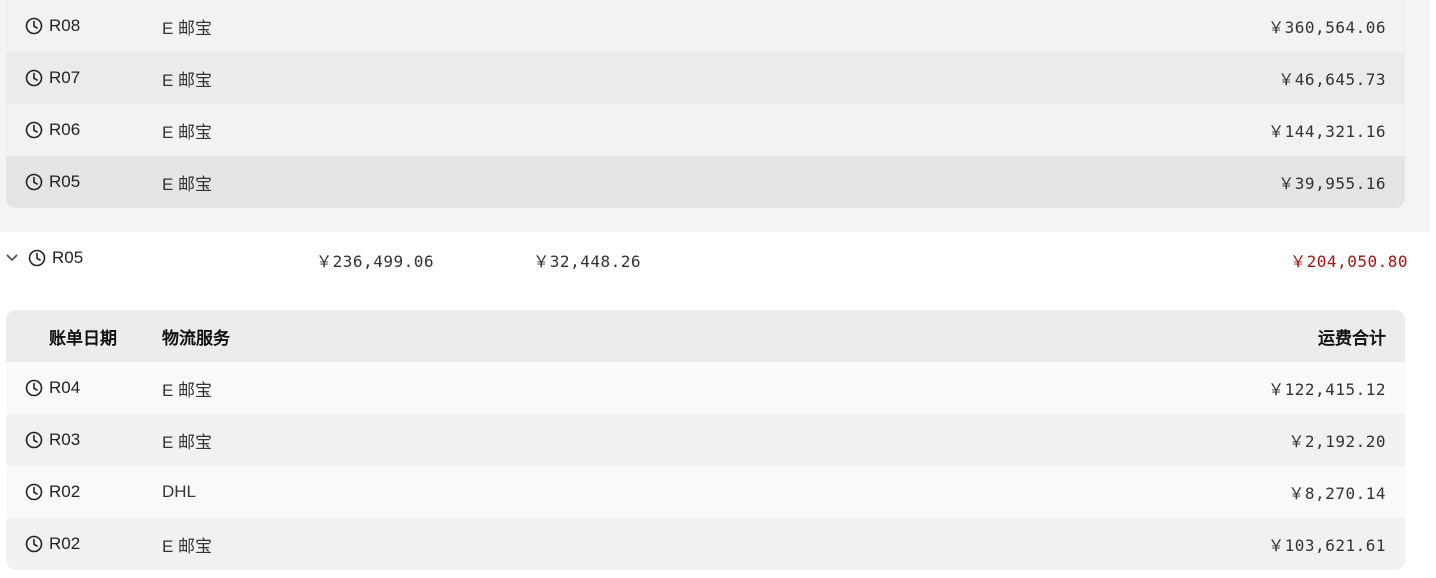 This screenshot has width=1436, height=578. What do you see at coordinates (1337, 493) in the screenshot?
I see `freight-cell: ￥8,270.14` at bounding box center [1337, 493].